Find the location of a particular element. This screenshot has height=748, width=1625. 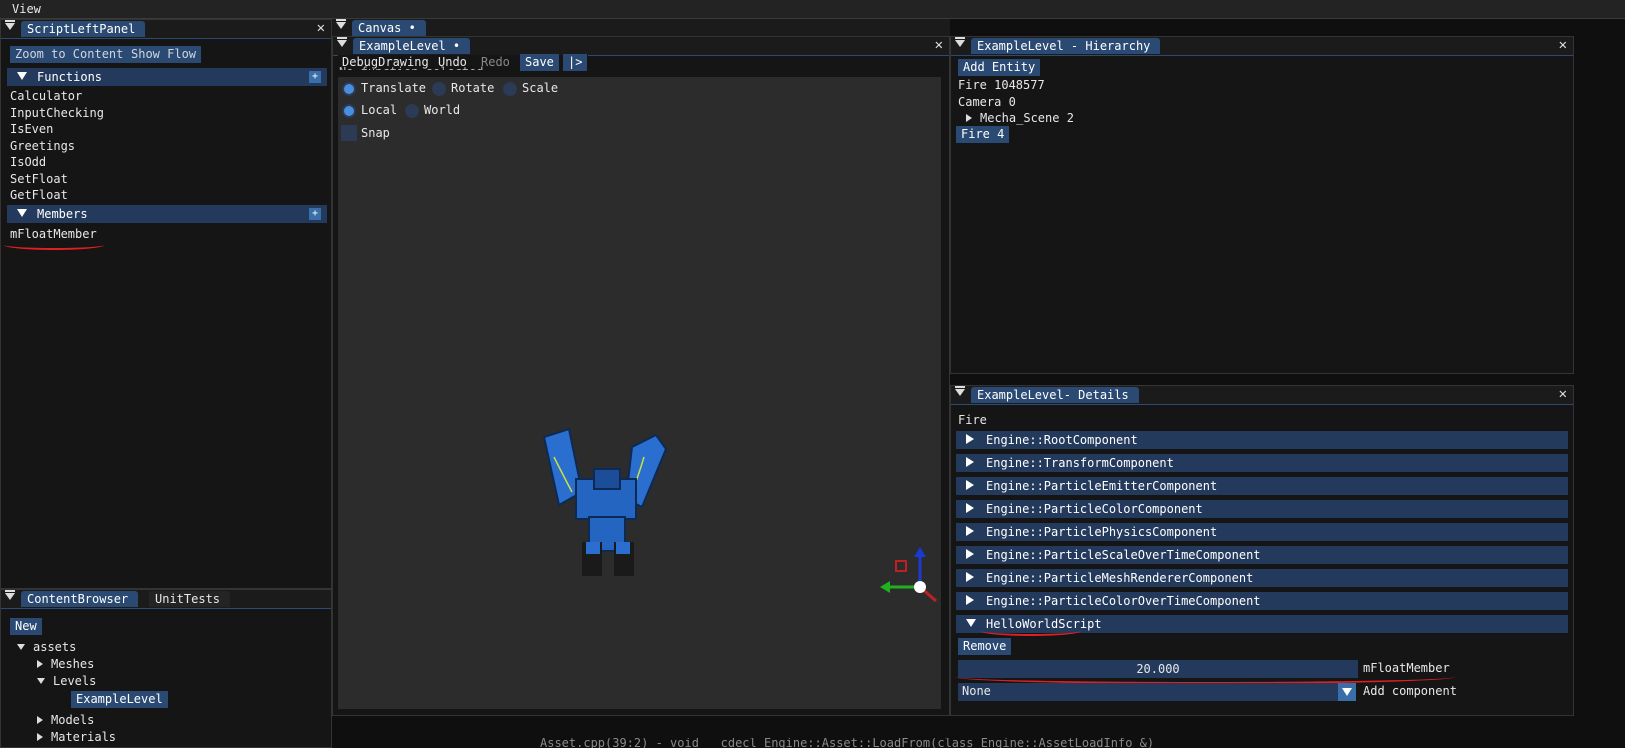

tab-details: ExampleLevel- Details is located at coordinates (1055, 395).